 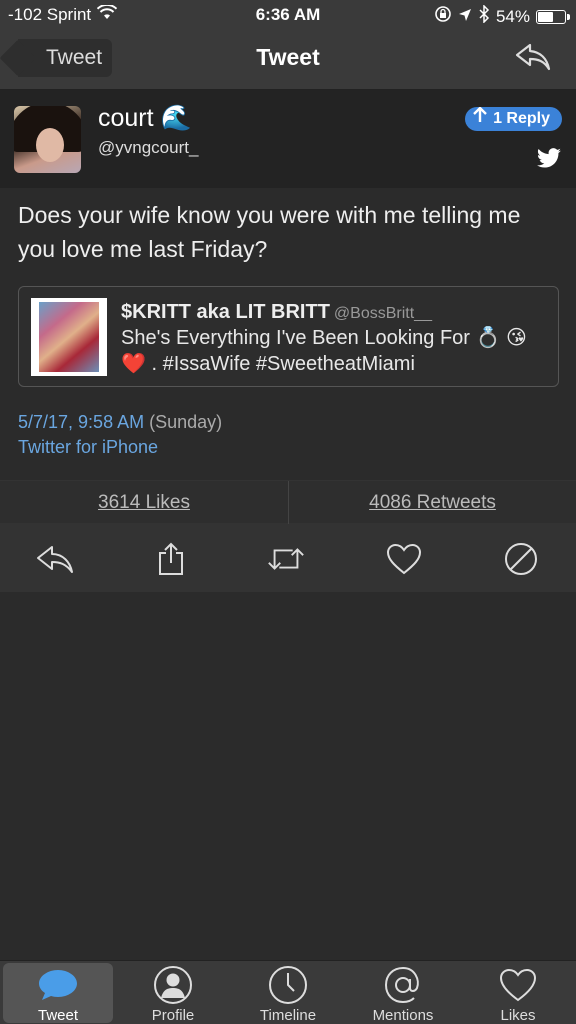 I want to click on tab-mentions: Mentions, so click(x=403, y=993).